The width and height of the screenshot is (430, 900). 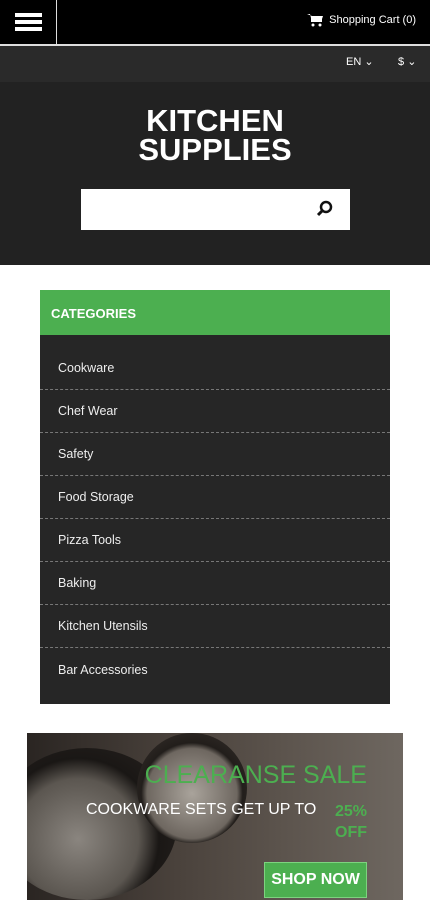 I want to click on banner-headline: CLEARANSE SALE, so click(x=255, y=775).